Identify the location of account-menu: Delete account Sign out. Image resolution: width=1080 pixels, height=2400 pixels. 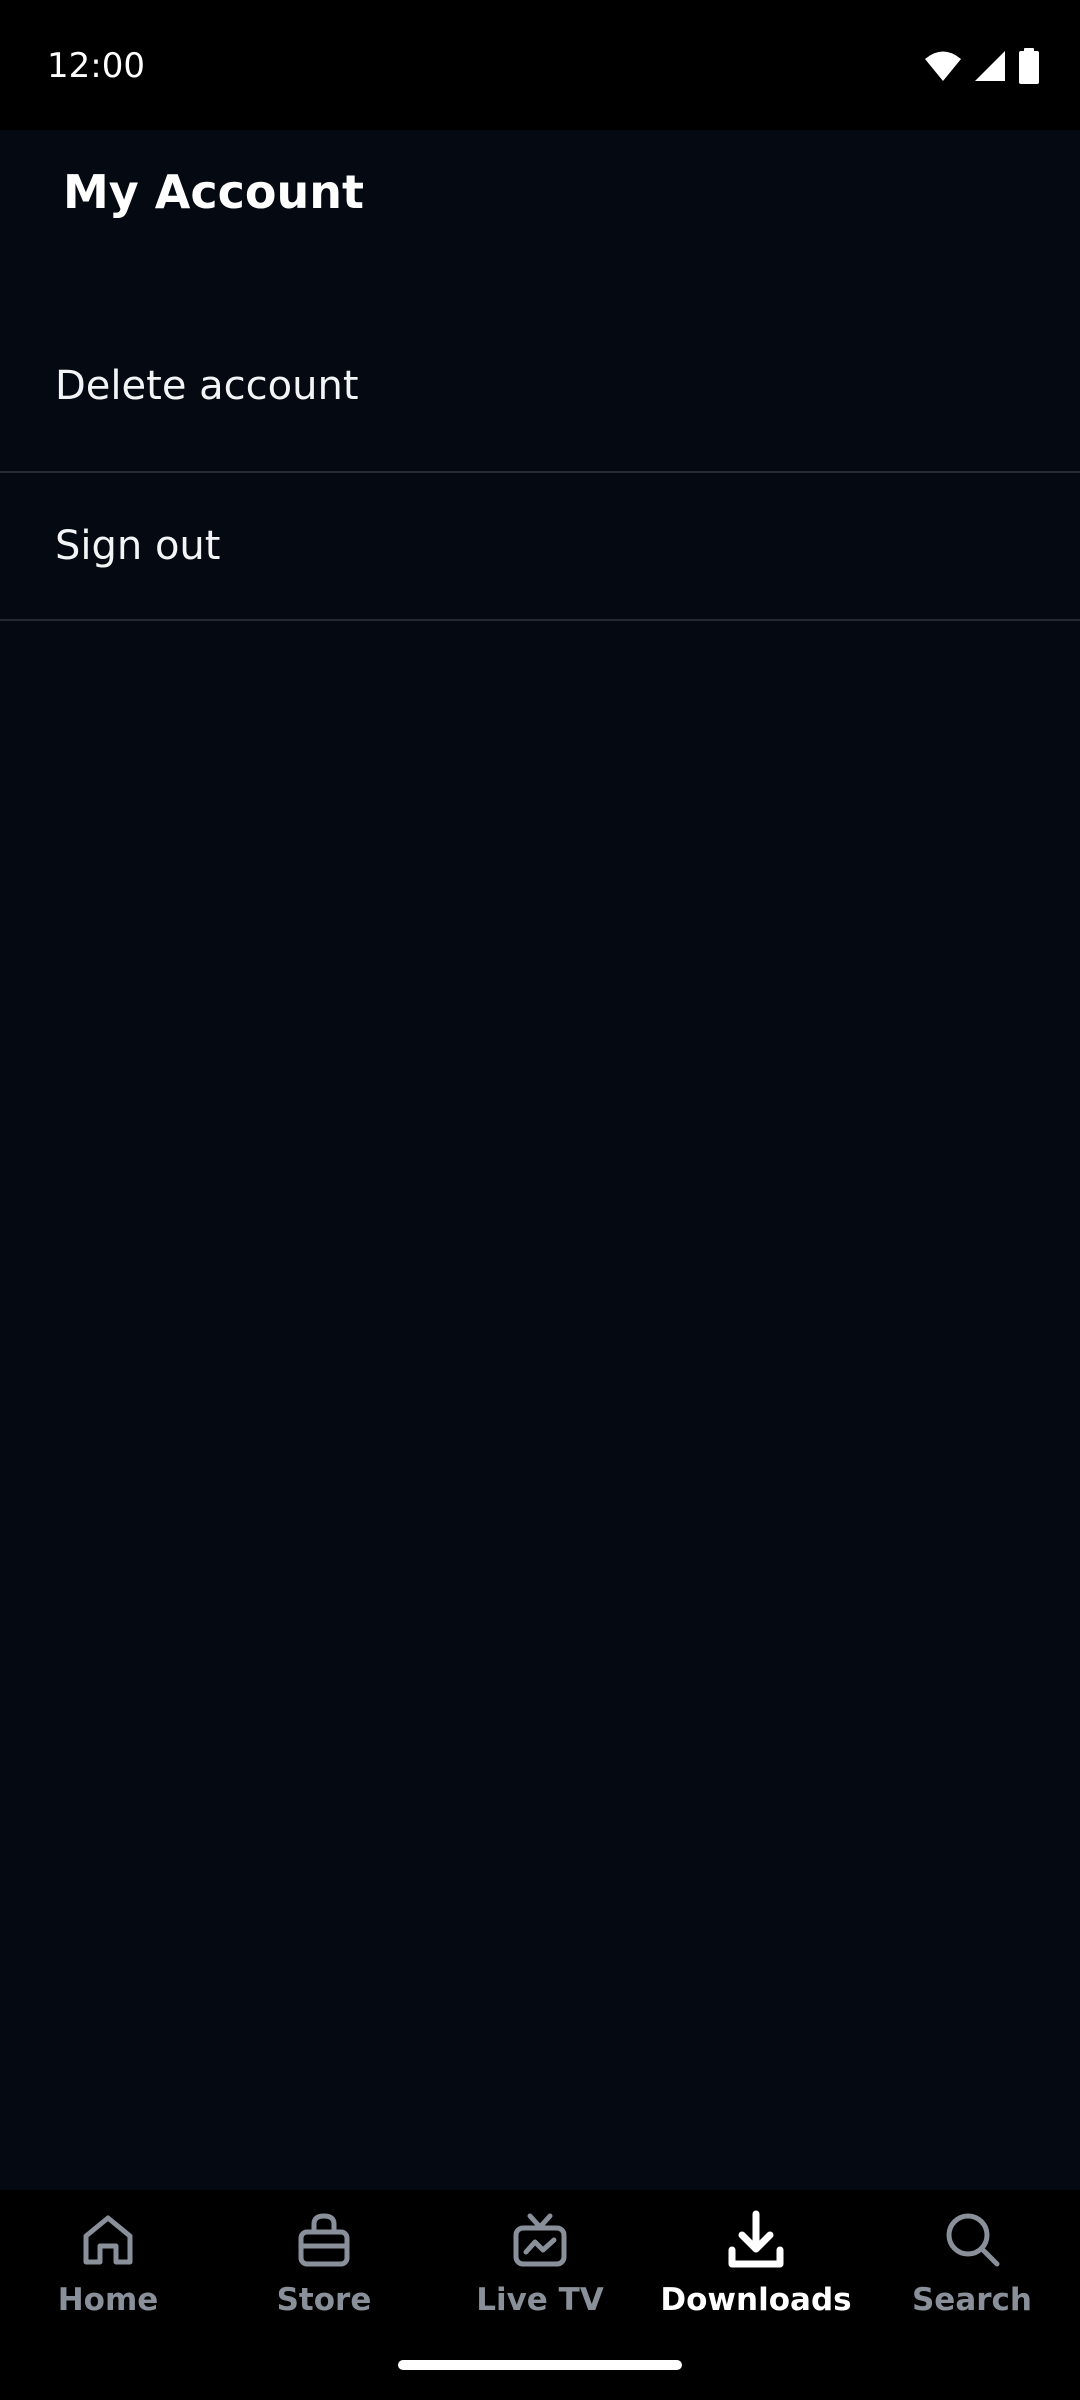
(540, 460).